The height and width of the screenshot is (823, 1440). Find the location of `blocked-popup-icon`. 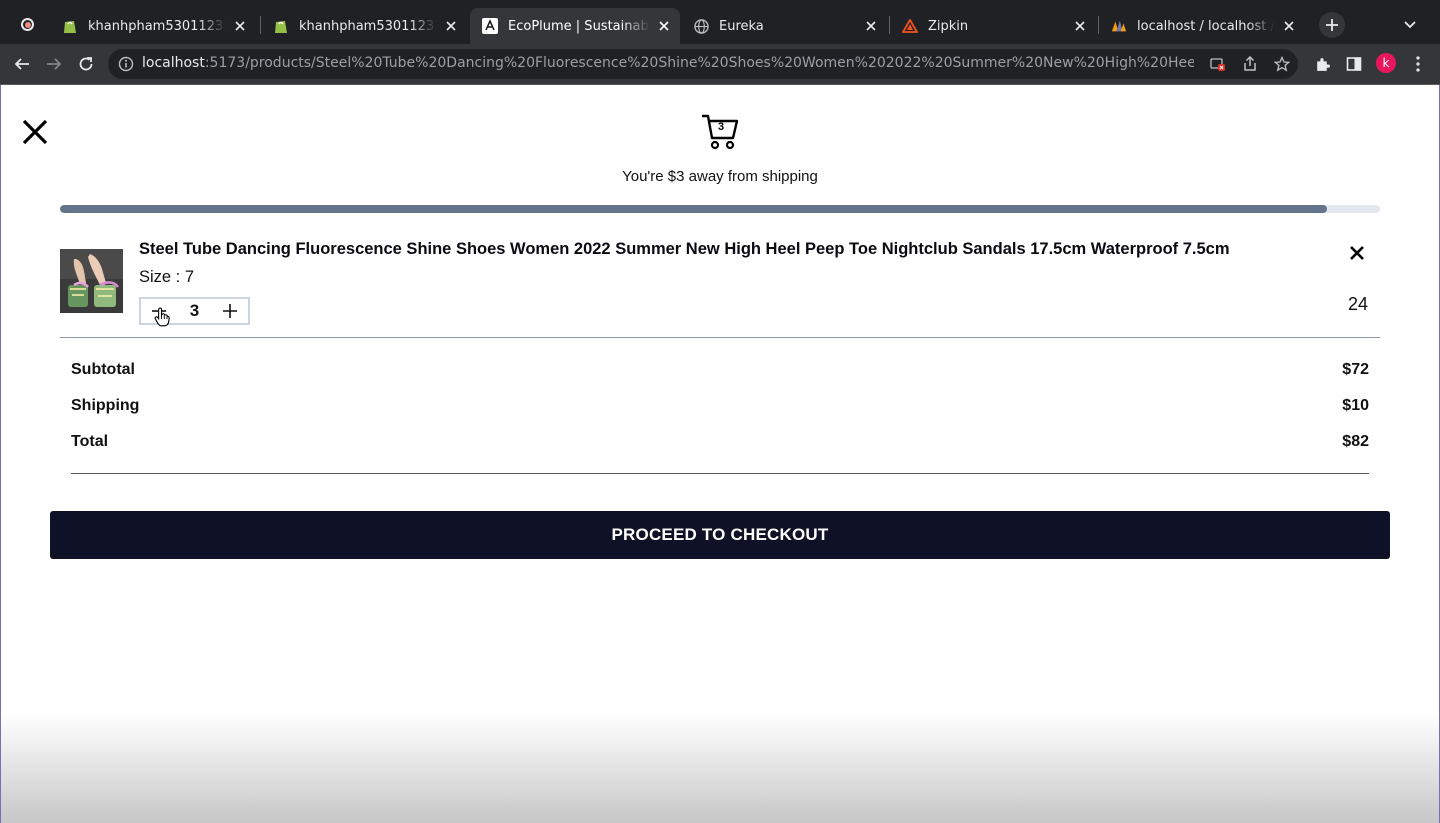

blocked-popup-icon is located at coordinates (1218, 64).